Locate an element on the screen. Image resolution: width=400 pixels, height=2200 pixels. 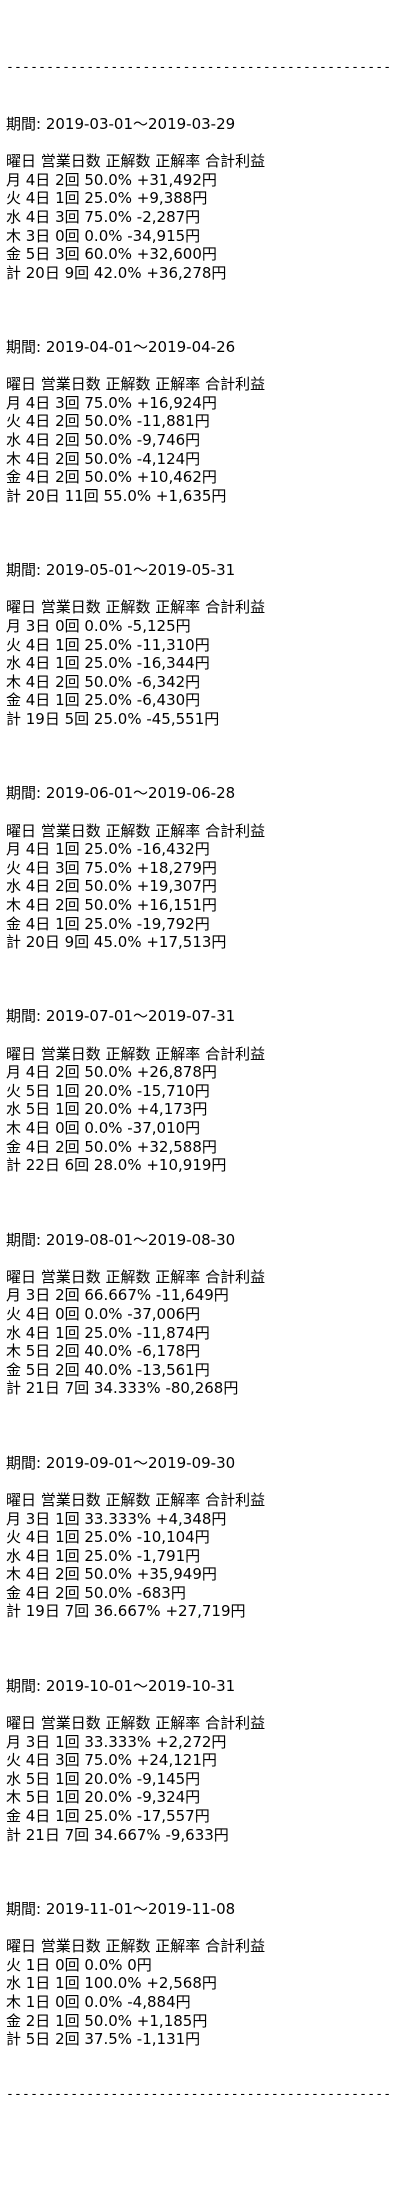
weekday-row: 金 4日 2回 50.0% +10,462円 is located at coordinates (111, 477).